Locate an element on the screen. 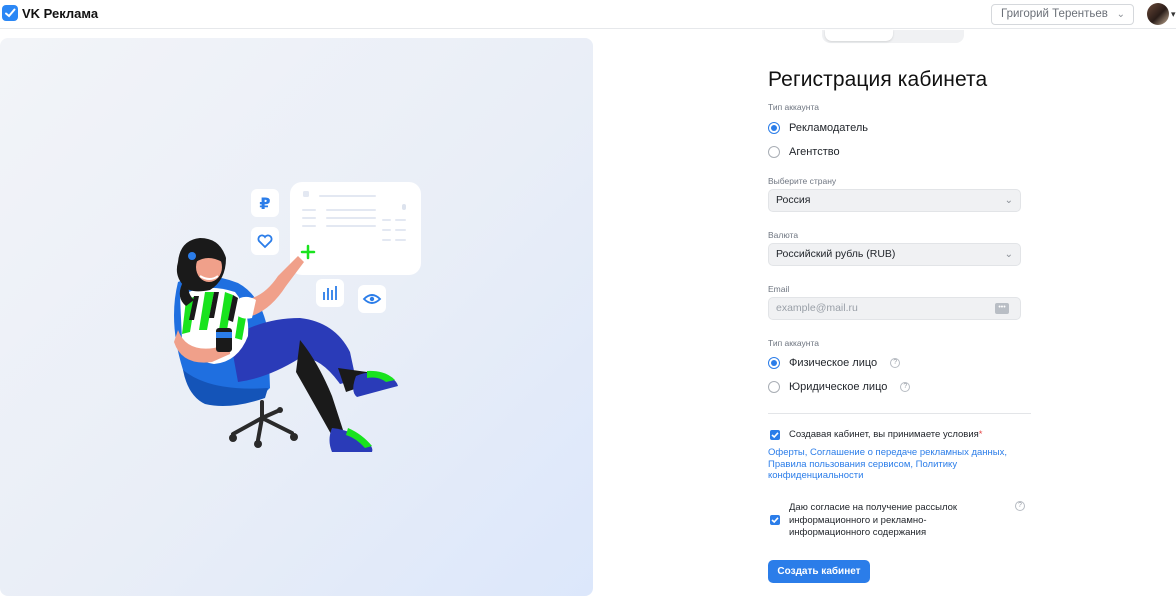 The height and width of the screenshot is (597, 1176). country-value: Россия is located at coordinates (793, 200).